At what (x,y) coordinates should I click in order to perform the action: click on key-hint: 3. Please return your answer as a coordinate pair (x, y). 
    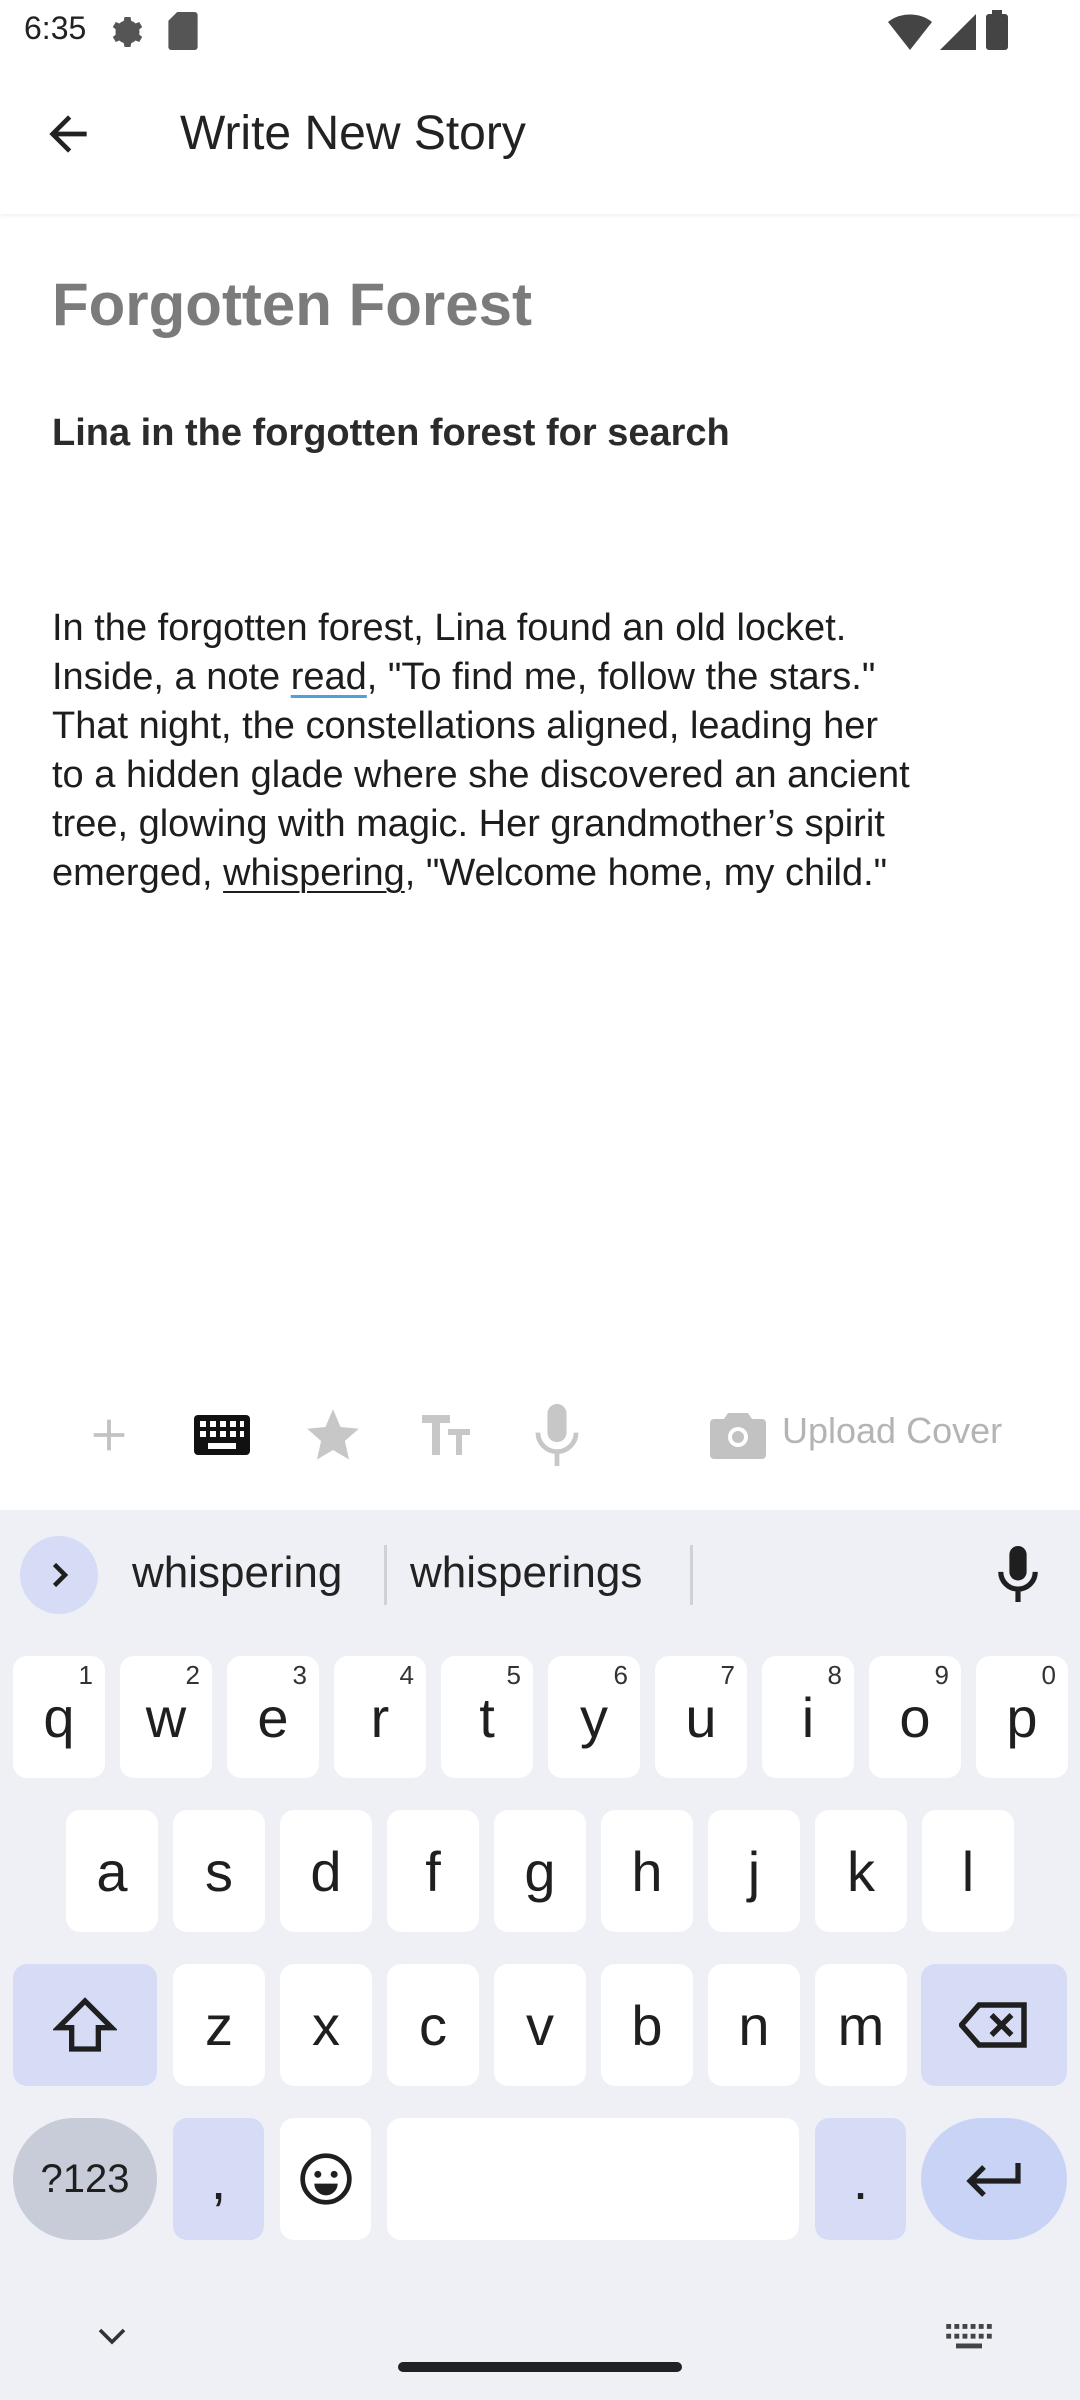
    Looking at the image, I should click on (299, 1675).